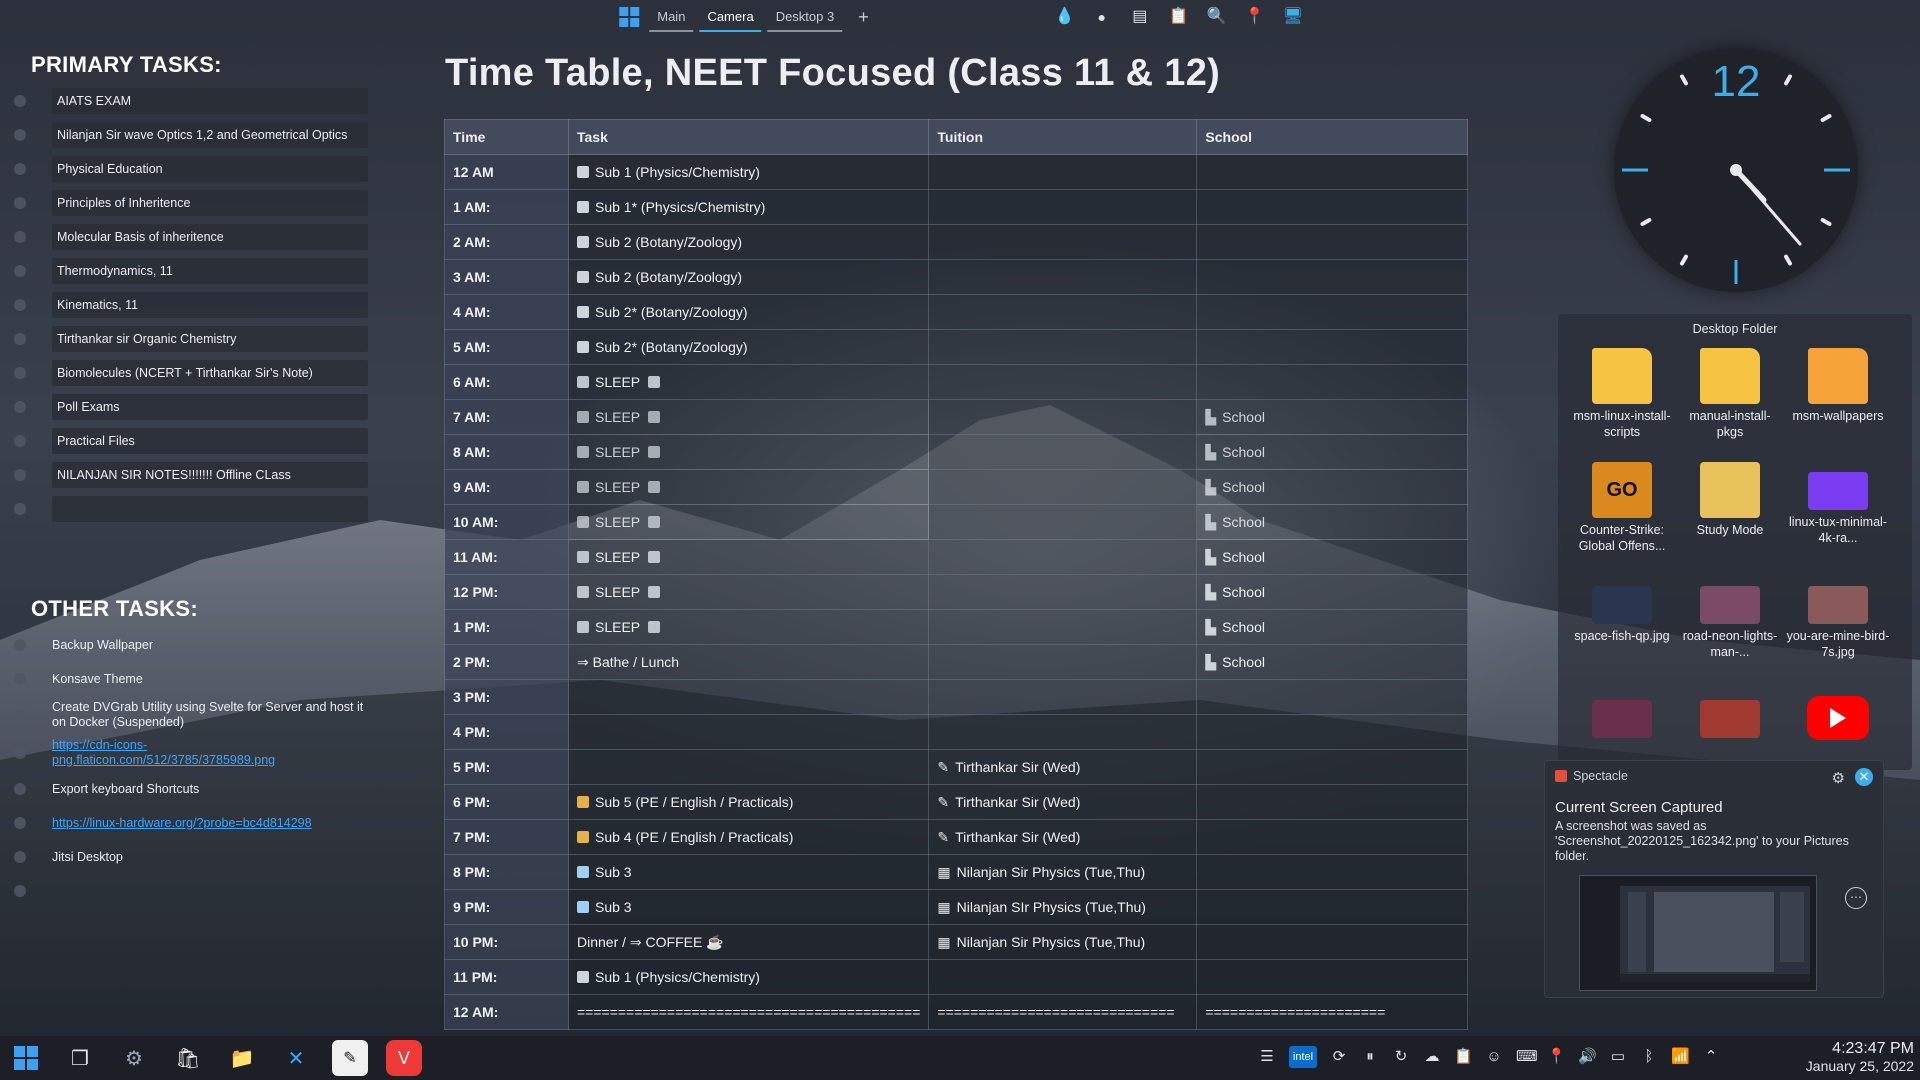 This screenshot has height=1080, width=1920. I want to click on tuition-cell: ▦ Nilanjan Sir Physics (Tue,Thu), so click(1063, 872).